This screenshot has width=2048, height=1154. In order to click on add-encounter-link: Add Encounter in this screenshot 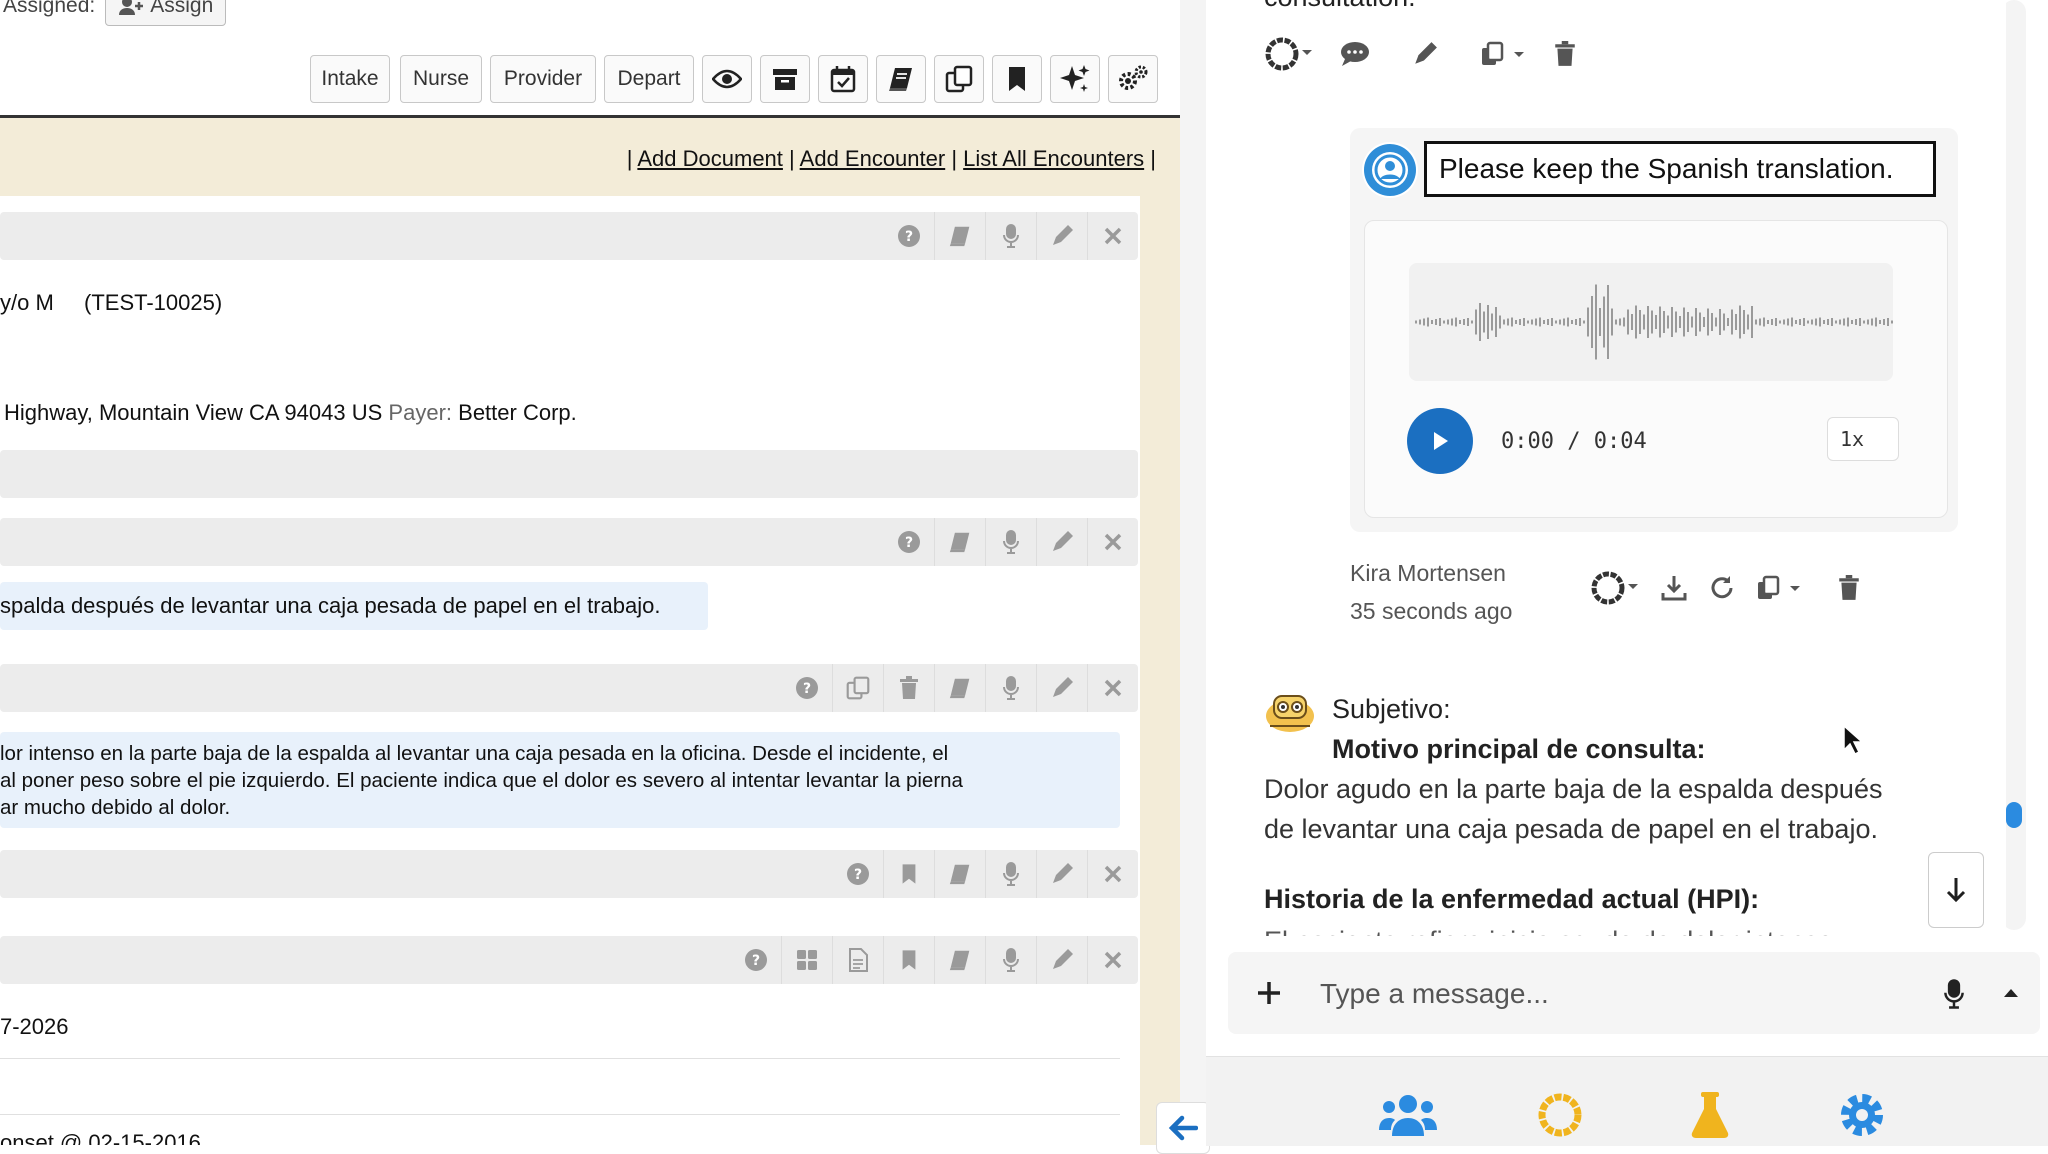, I will do `click(873, 158)`.